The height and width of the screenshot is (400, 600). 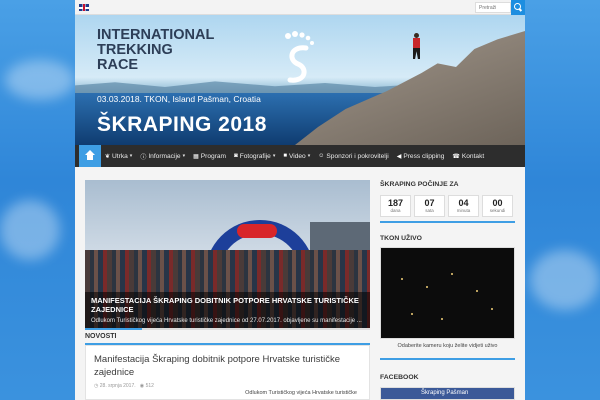 What do you see at coordinates (399, 377) in the screenshot?
I see `facebook-heading: FACEBOOK` at bounding box center [399, 377].